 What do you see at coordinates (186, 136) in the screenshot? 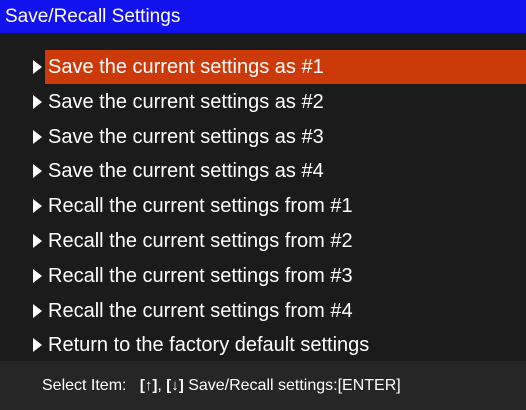
I see `menu-item-label: Save the current settings as #3` at bounding box center [186, 136].